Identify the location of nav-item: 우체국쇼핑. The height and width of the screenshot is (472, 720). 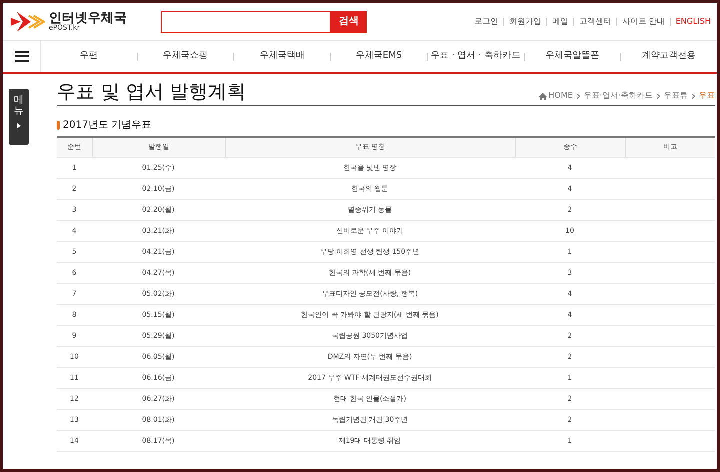
(186, 57).